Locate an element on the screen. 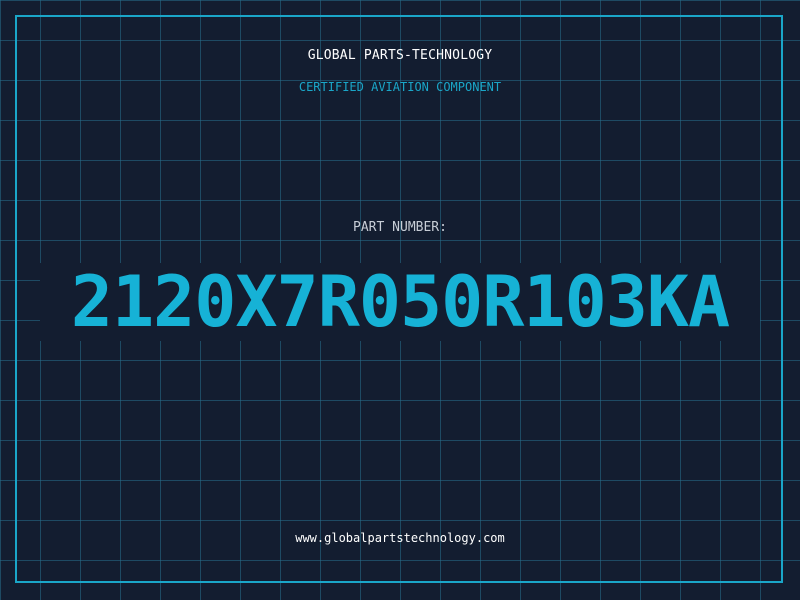 The width and height of the screenshot is (800, 600). part-number-value: 2120X7R050R103KA is located at coordinates (400, 302).